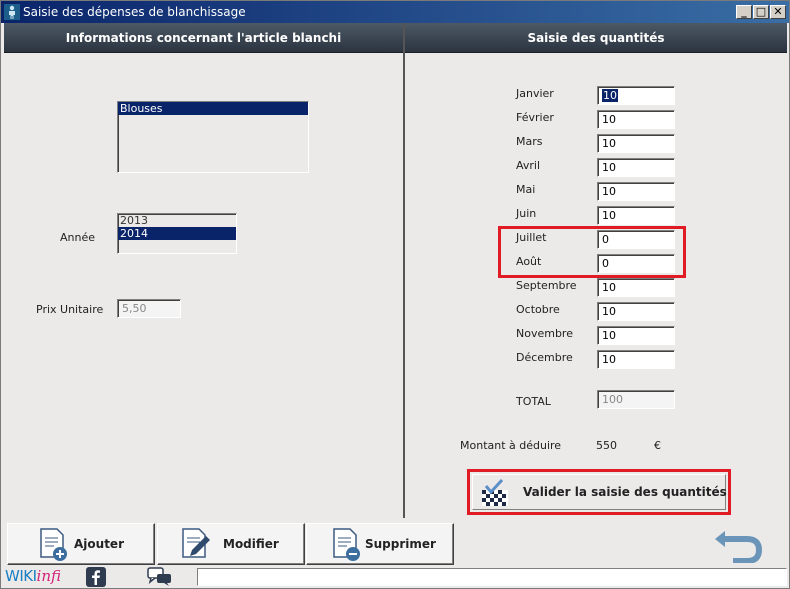 The image size is (790, 589). I want to click on article-list-item: Blouses, so click(213, 108).